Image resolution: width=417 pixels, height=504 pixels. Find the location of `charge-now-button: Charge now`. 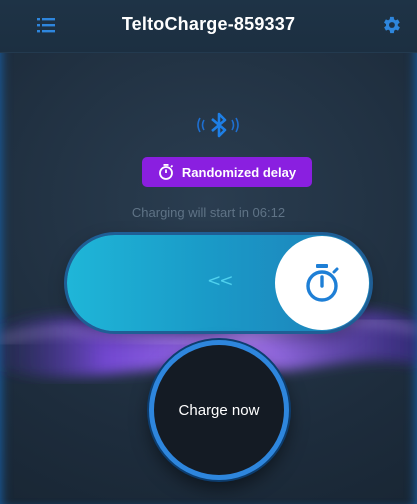

charge-now-button: Charge now is located at coordinates (219, 410).